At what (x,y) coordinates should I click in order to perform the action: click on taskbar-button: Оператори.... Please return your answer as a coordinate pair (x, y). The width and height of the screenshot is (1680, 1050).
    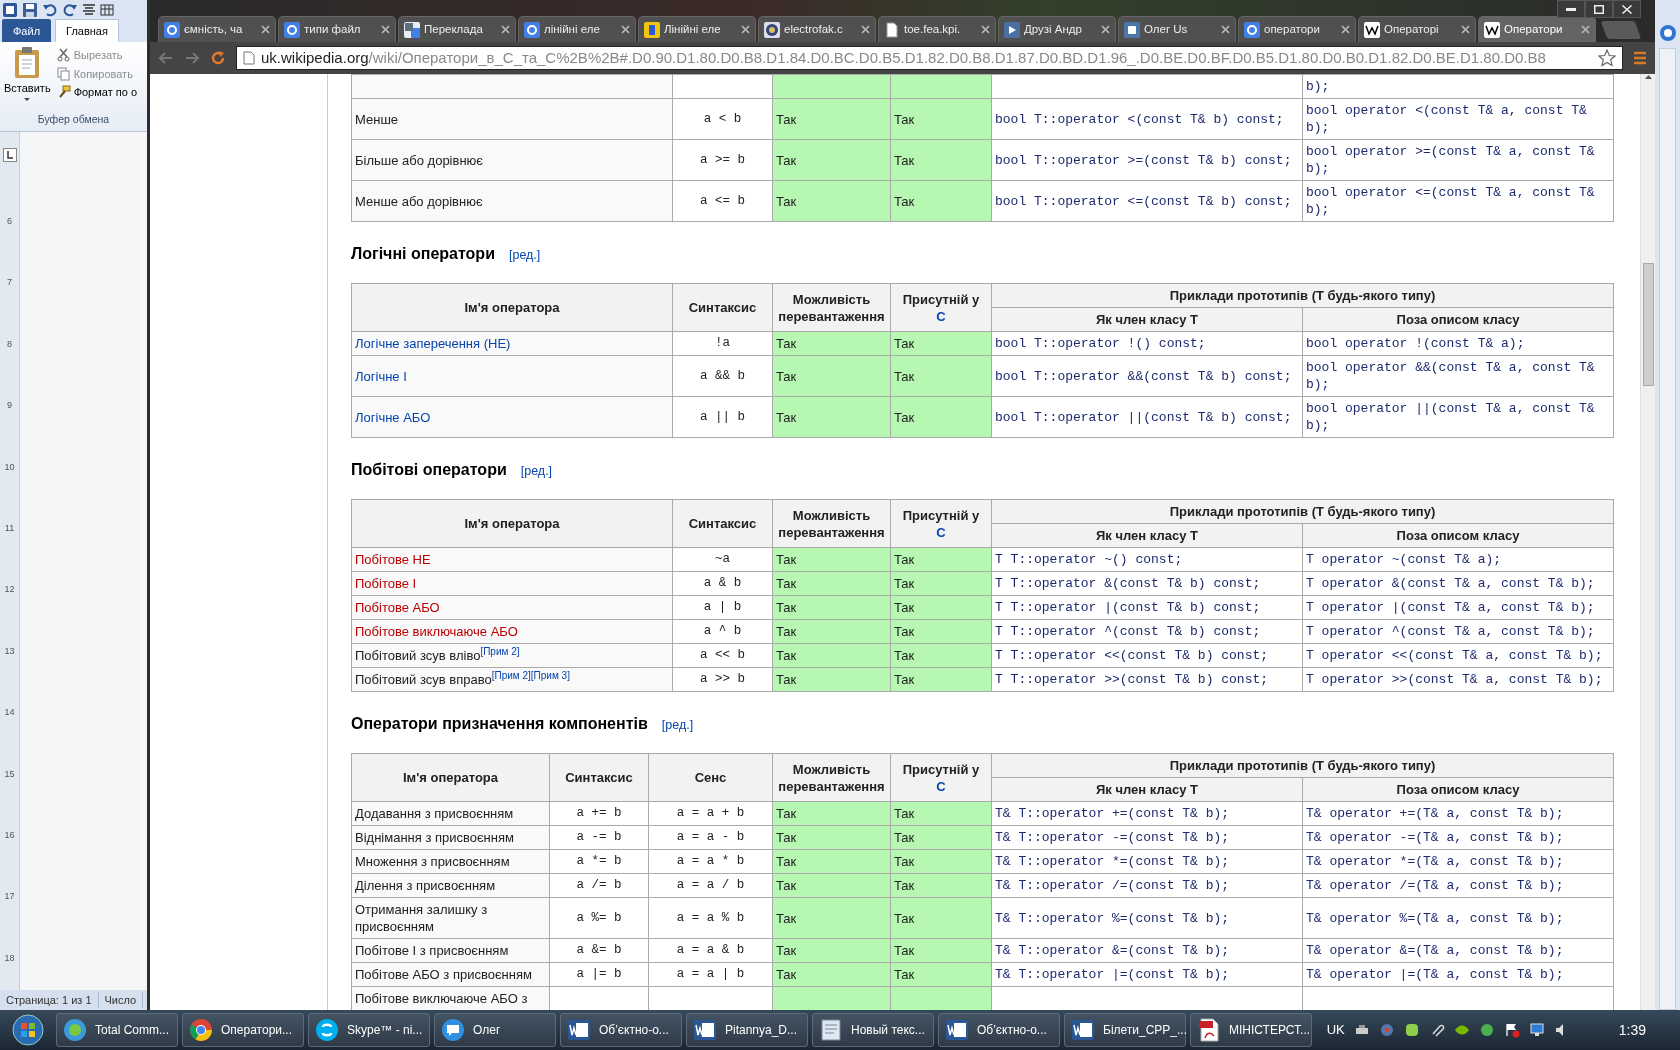
    Looking at the image, I should click on (243, 1030).